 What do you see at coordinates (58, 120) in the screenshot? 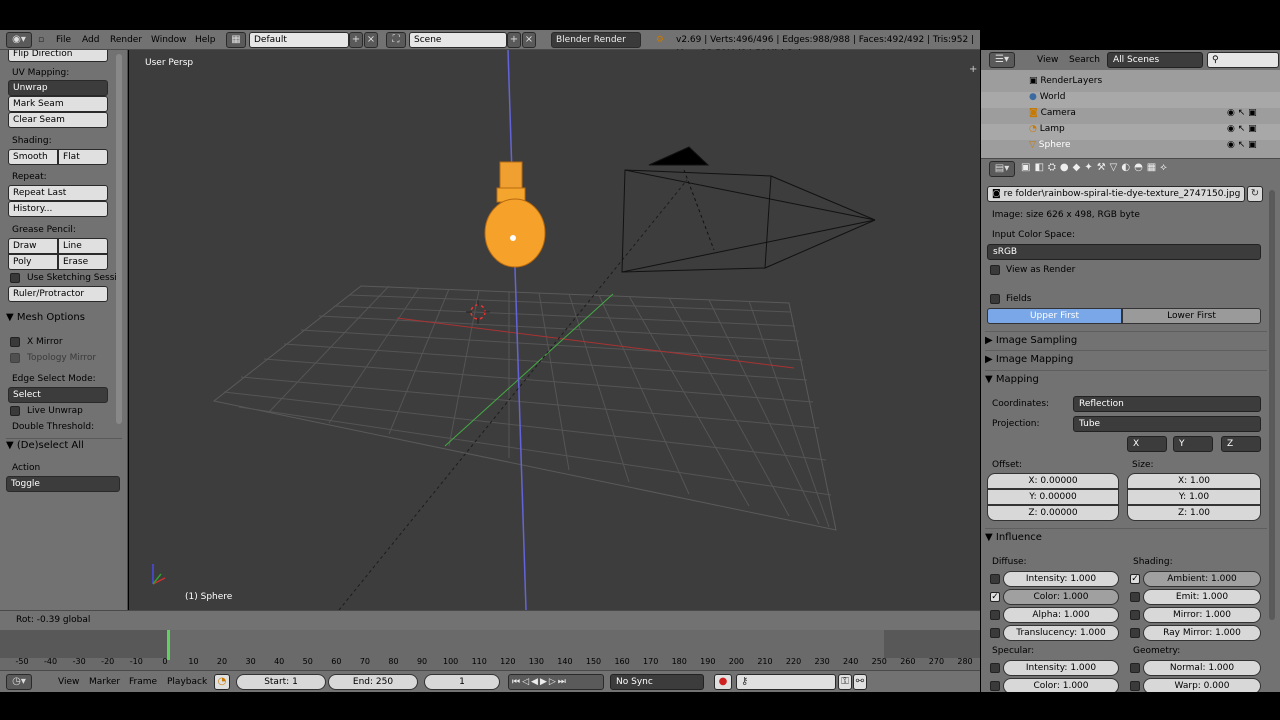
I see `clear-seam-button: Clear Seam` at bounding box center [58, 120].